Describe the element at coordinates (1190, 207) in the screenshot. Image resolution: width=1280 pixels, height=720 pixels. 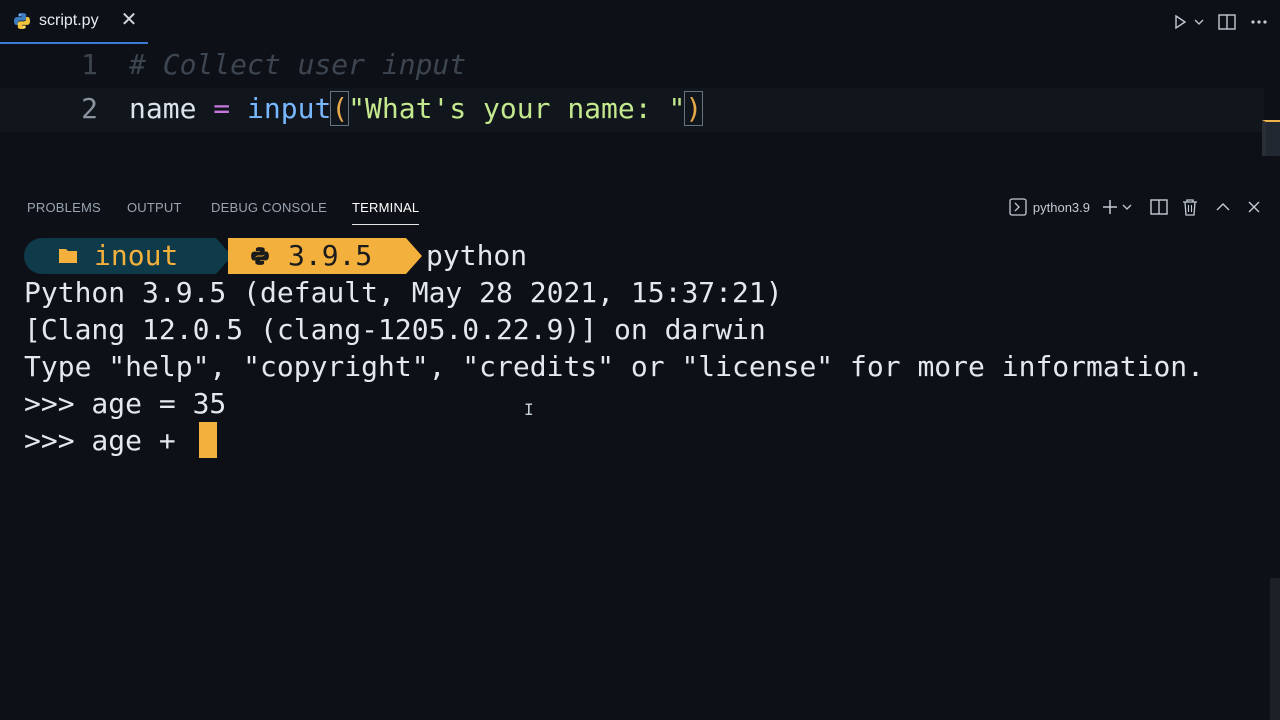
I see `trash-icon` at that location.